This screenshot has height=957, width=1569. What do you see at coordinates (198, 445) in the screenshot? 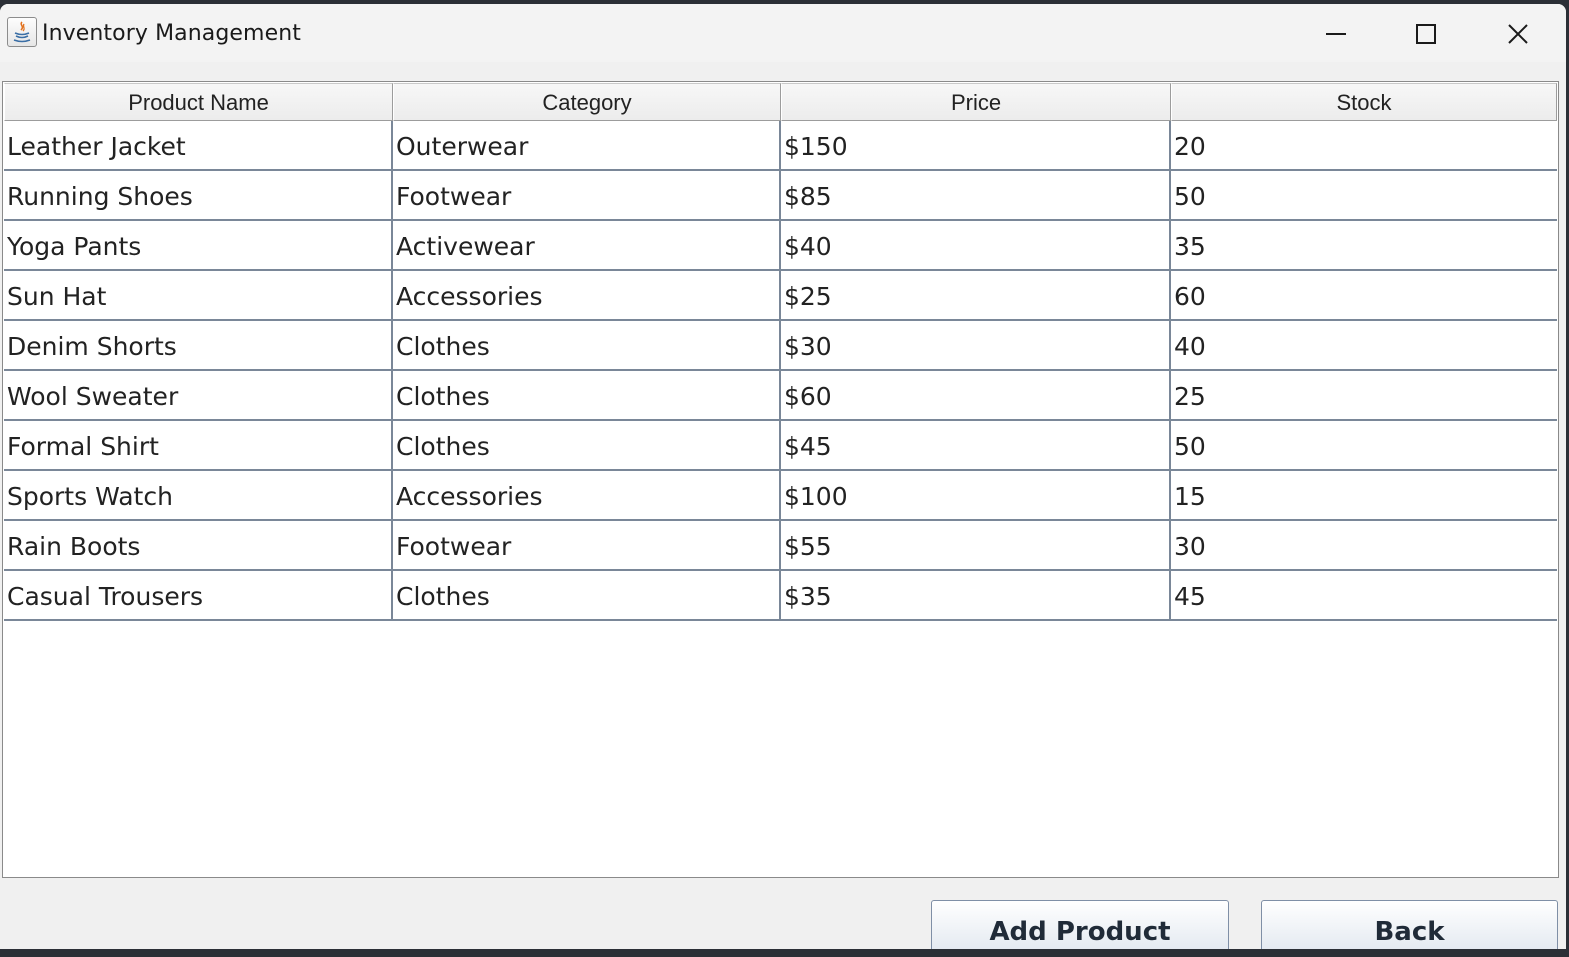
I see `cell-product-name: Formal Shirt` at bounding box center [198, 445].